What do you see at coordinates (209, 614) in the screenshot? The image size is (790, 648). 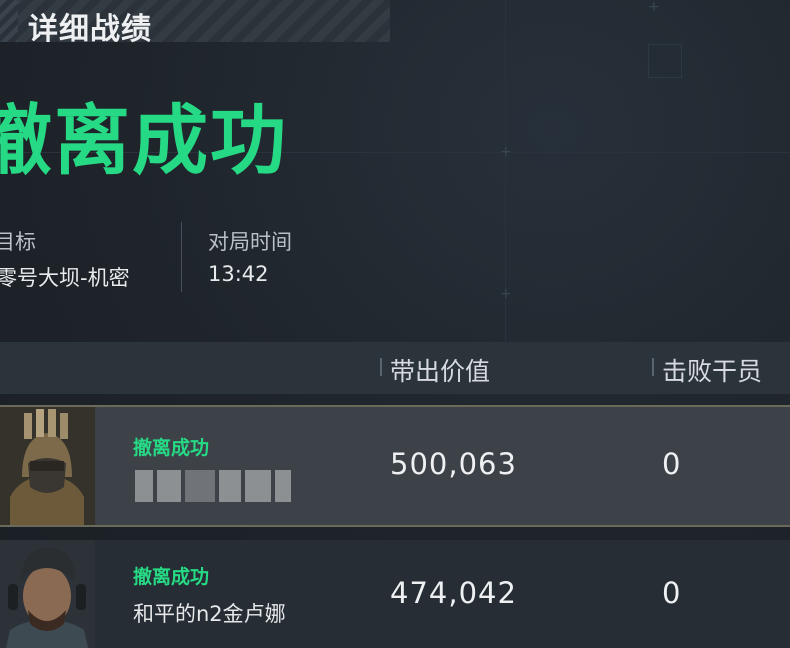 I see `player-name: 和平的n2金卢娜` at bounding box center [209, 614].